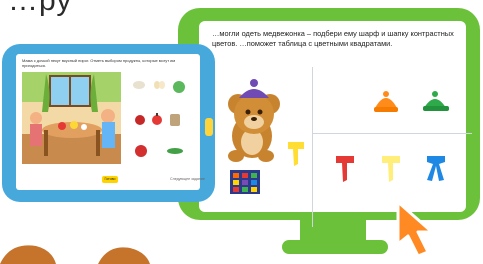  I want to click on grid-divider-horizontal, so click(392, 133).